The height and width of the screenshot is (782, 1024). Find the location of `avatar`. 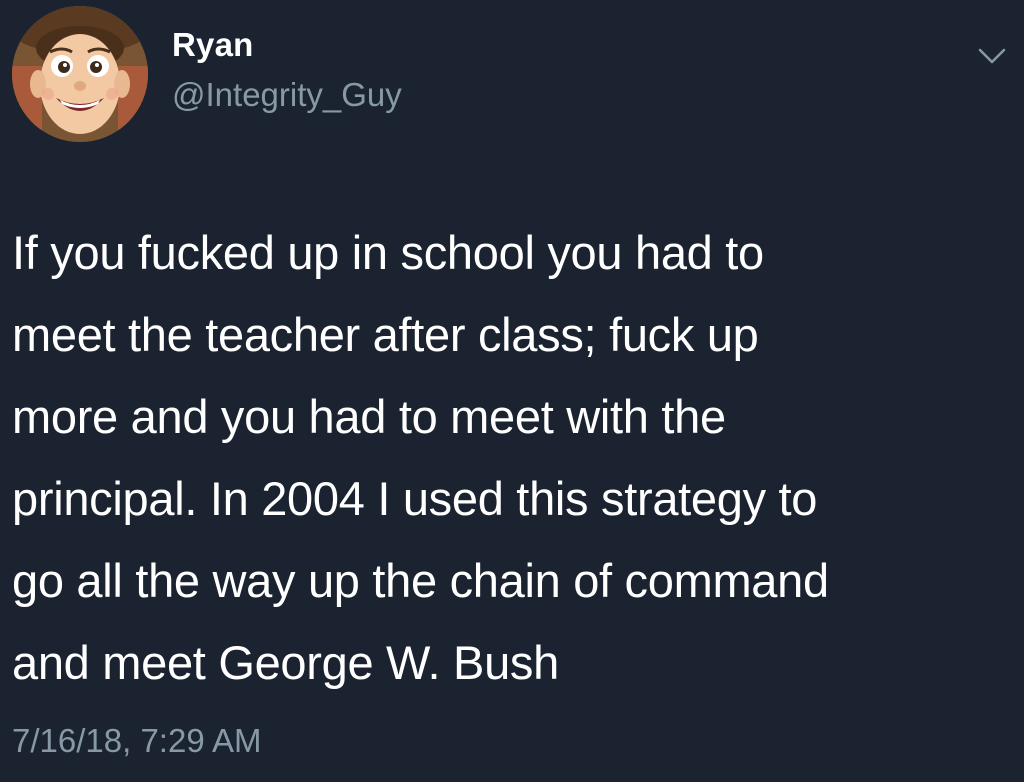

avatar is located at coordinates (80, 74).